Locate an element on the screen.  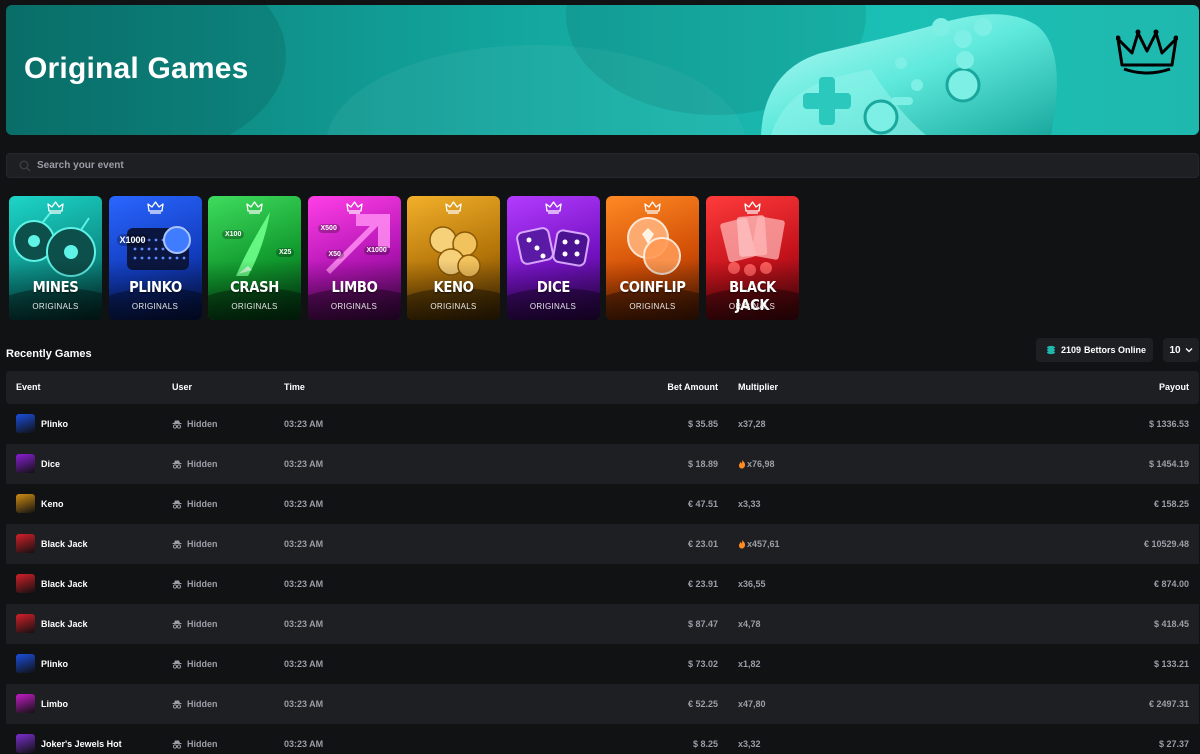
page-size-value: 10 is located at coordinates (1175, 350).